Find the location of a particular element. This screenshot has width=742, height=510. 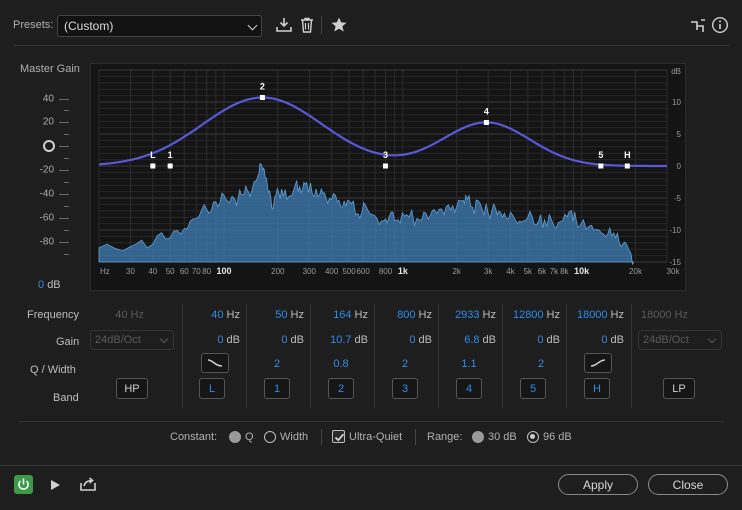

band-toggle-5: 5 is located at coordinates (533, 388).